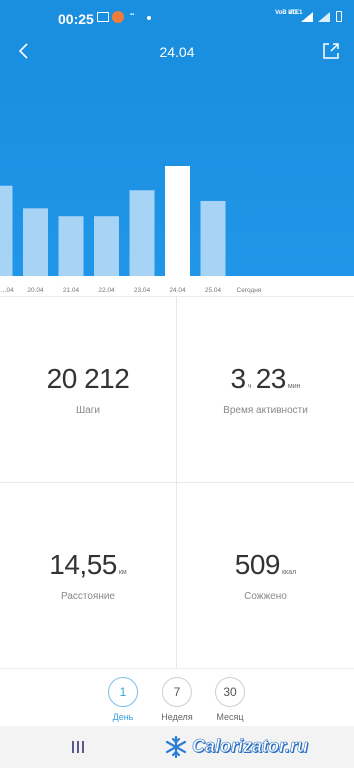 The image size is (354, 768). What do you see at coordinates (249, 290) in the screenshot?
I see `x-tick-label: Сегодня` at bounding box center [249, 290].